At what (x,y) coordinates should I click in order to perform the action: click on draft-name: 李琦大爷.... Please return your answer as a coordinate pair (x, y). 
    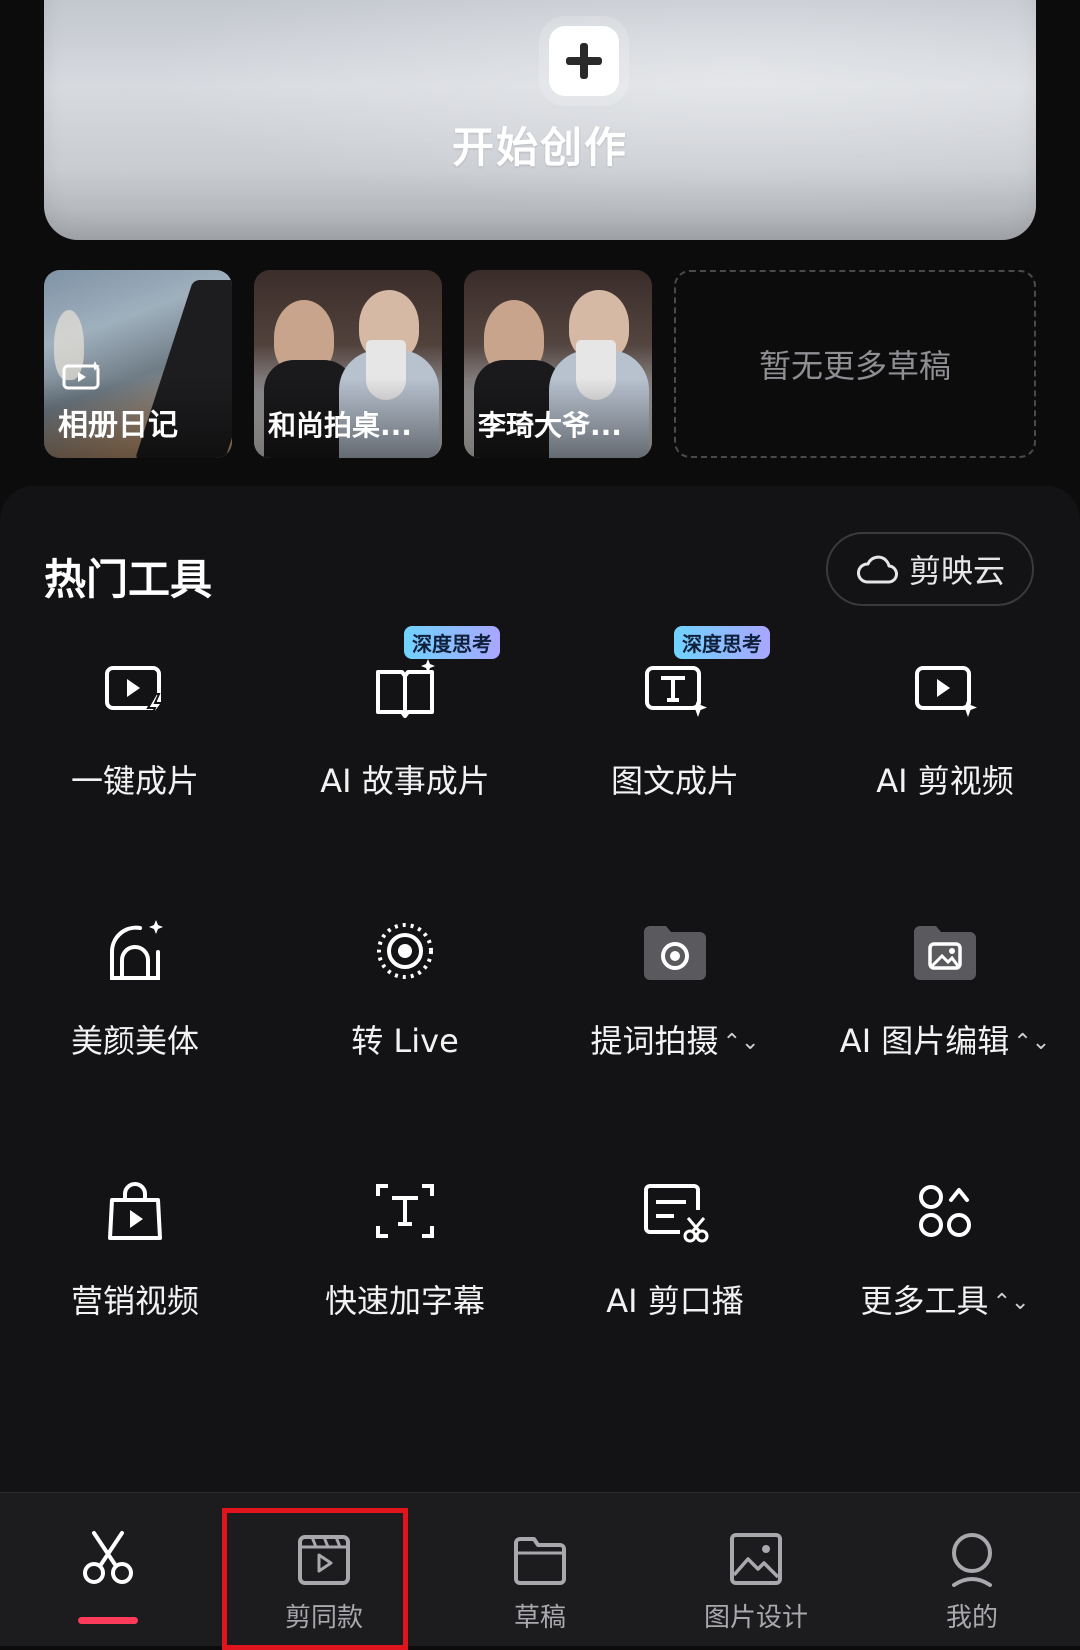
    Looking at the image, I should click on (550, 425).